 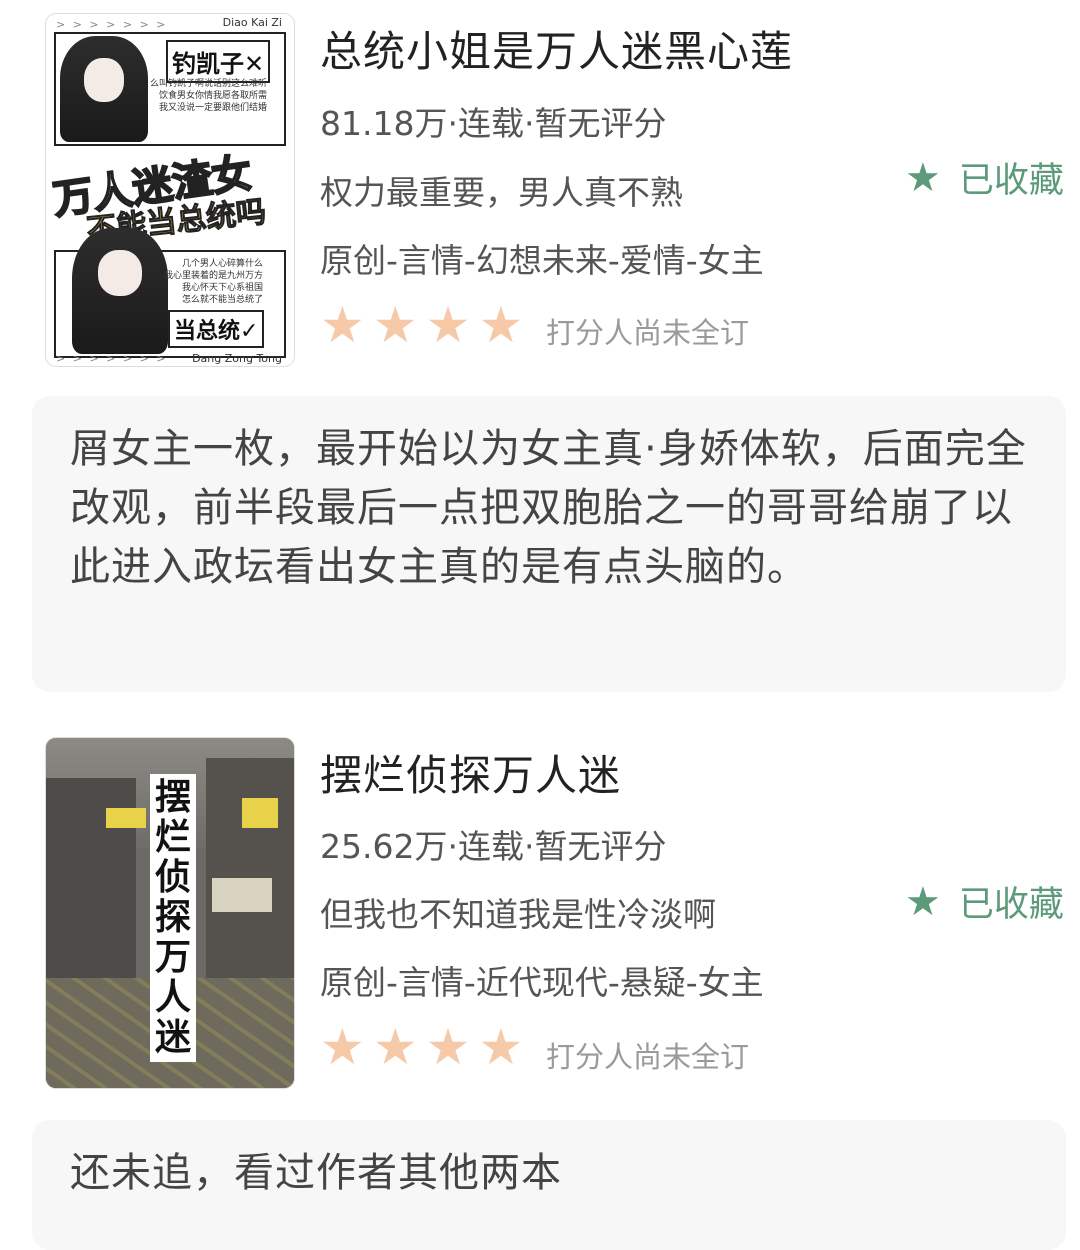 What do you see at coordinates (250, 868) in the screenshot?
I see `cover-building` at bounding box center [250, 868].